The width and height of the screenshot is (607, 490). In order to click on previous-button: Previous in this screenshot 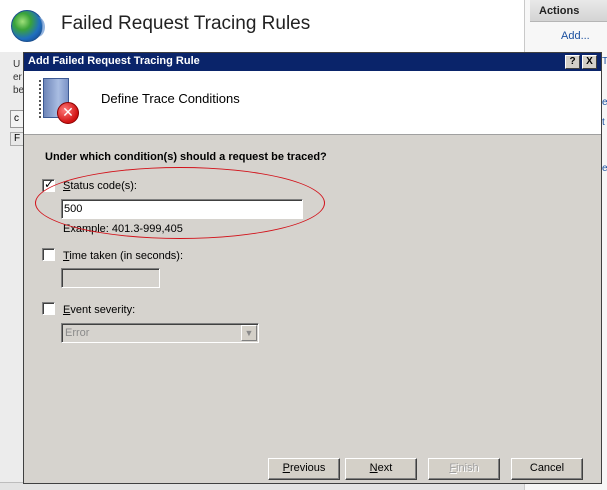, I will do `click(304, 469)`.